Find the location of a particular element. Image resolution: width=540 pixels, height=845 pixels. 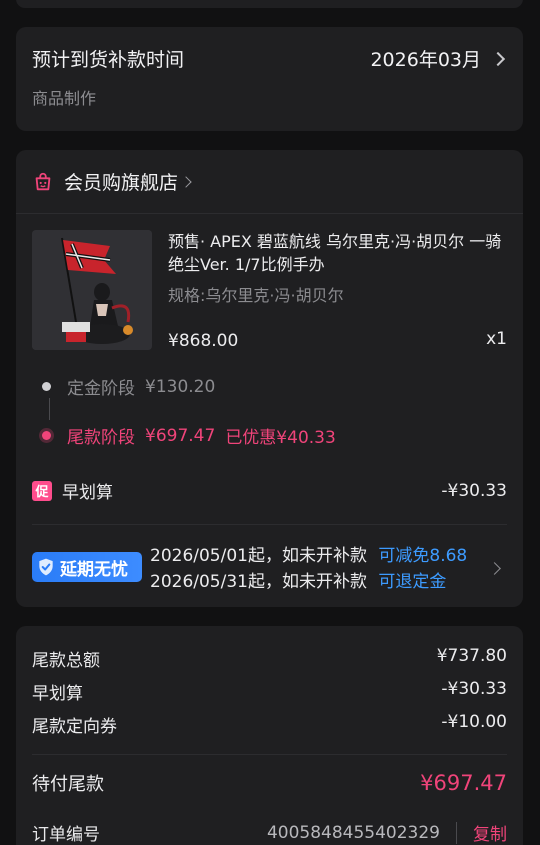

promo-name: 早划算 is located at coordinates (87, 493).